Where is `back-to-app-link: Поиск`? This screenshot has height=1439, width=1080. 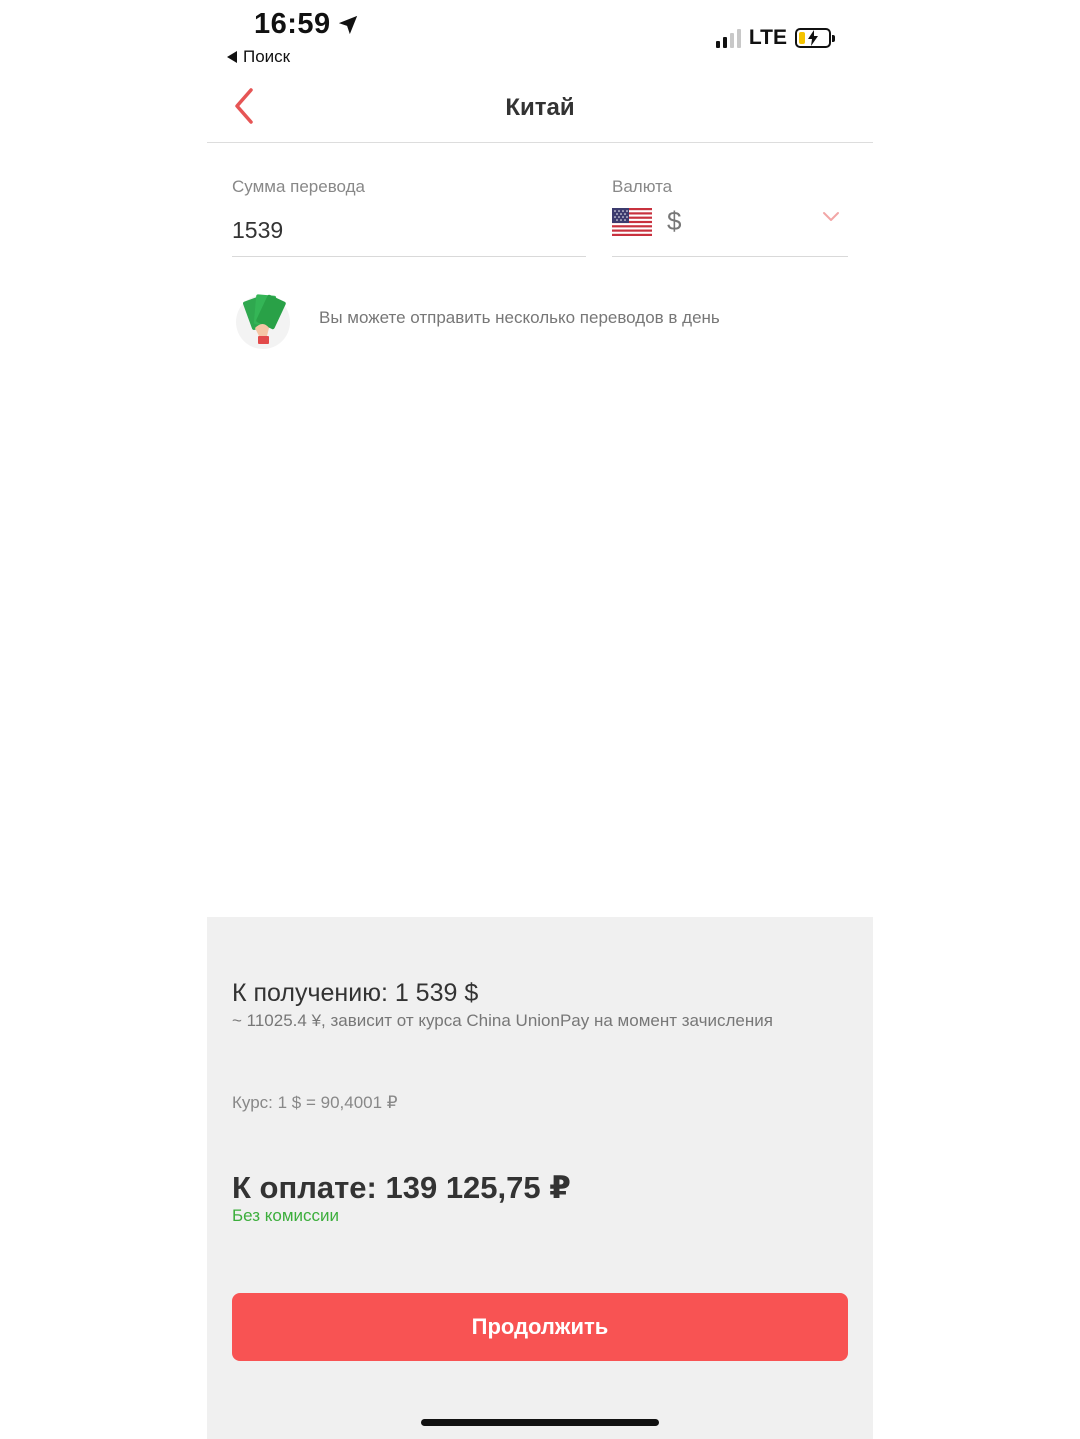 back-to-app-link: Поиск is located at coordinates (258, 57).